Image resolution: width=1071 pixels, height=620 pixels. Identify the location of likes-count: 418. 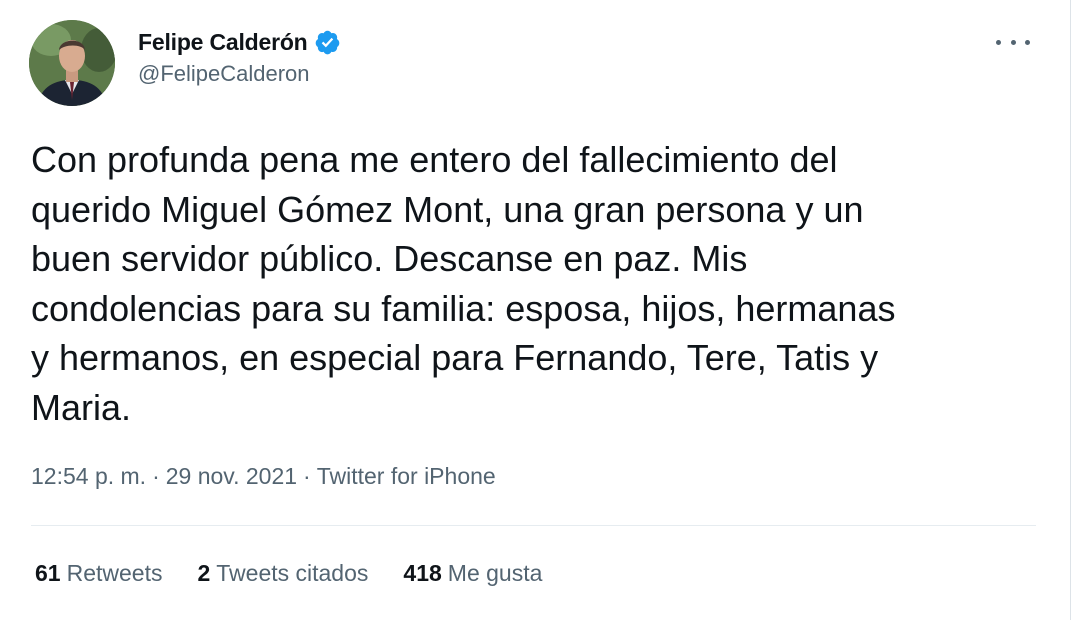
(422, 573).